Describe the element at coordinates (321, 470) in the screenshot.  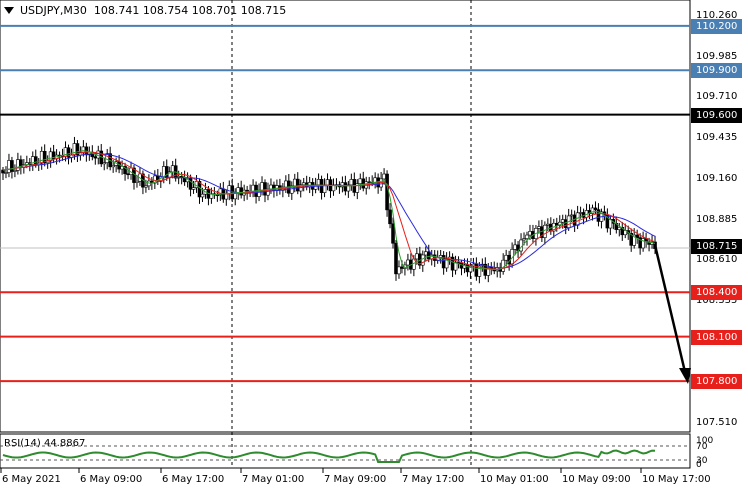
I see `axis-ticks` at that location.